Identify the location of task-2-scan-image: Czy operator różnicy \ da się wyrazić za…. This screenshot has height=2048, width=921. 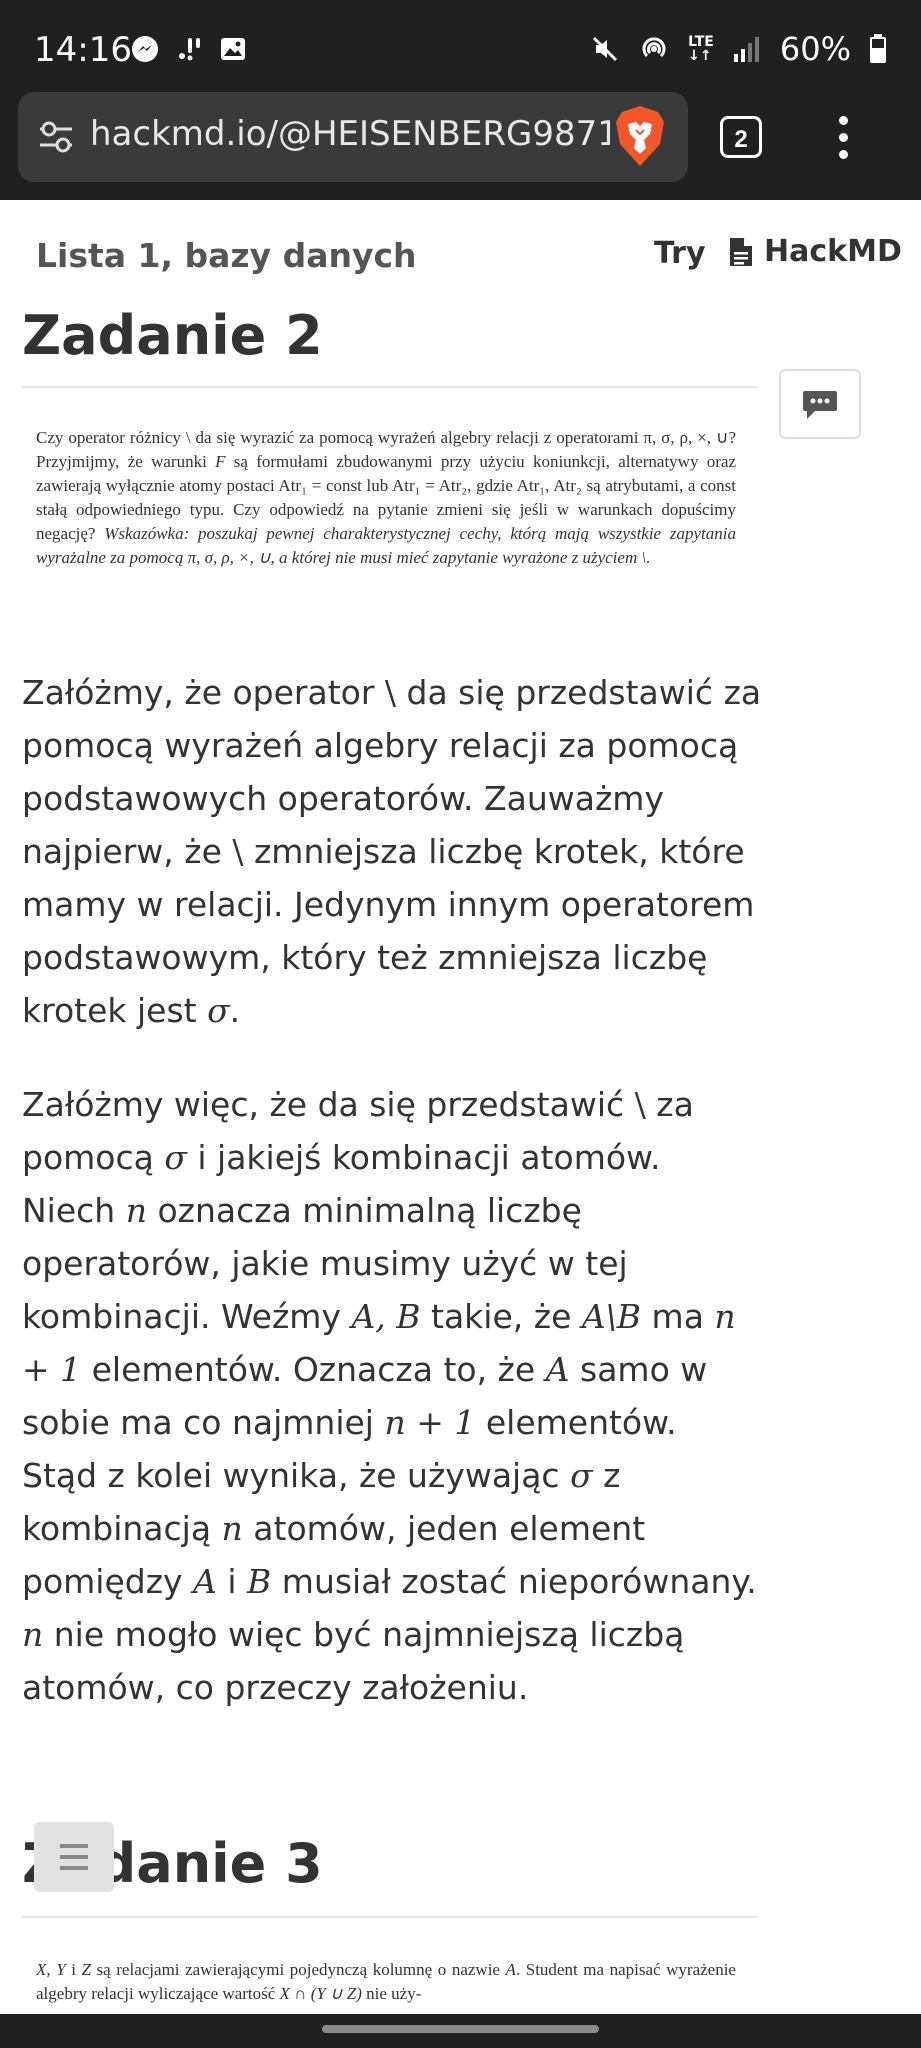
(386, 497).